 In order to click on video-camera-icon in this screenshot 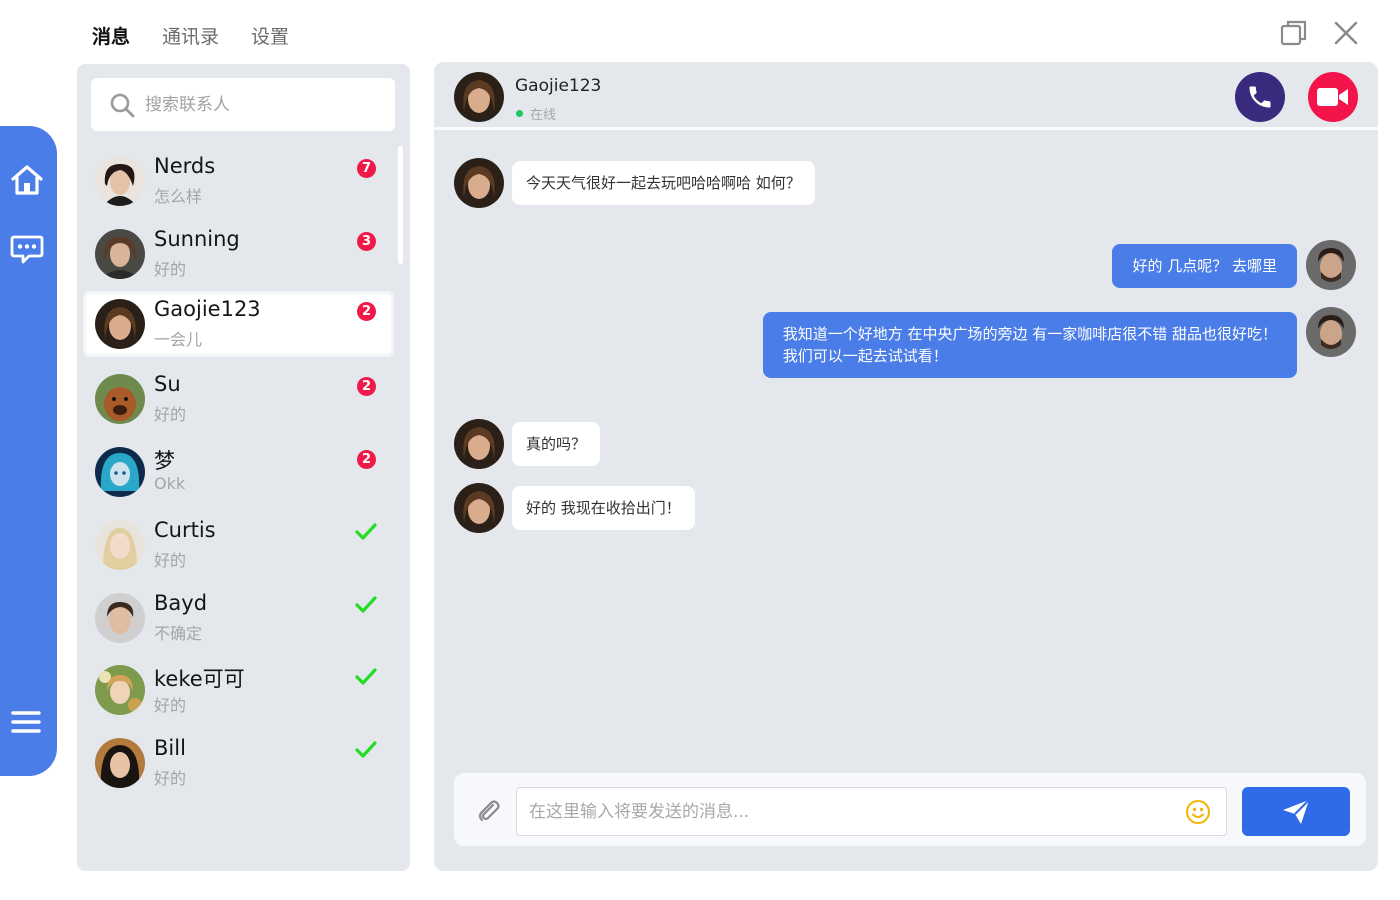, I will do `click(1332, 97)`.